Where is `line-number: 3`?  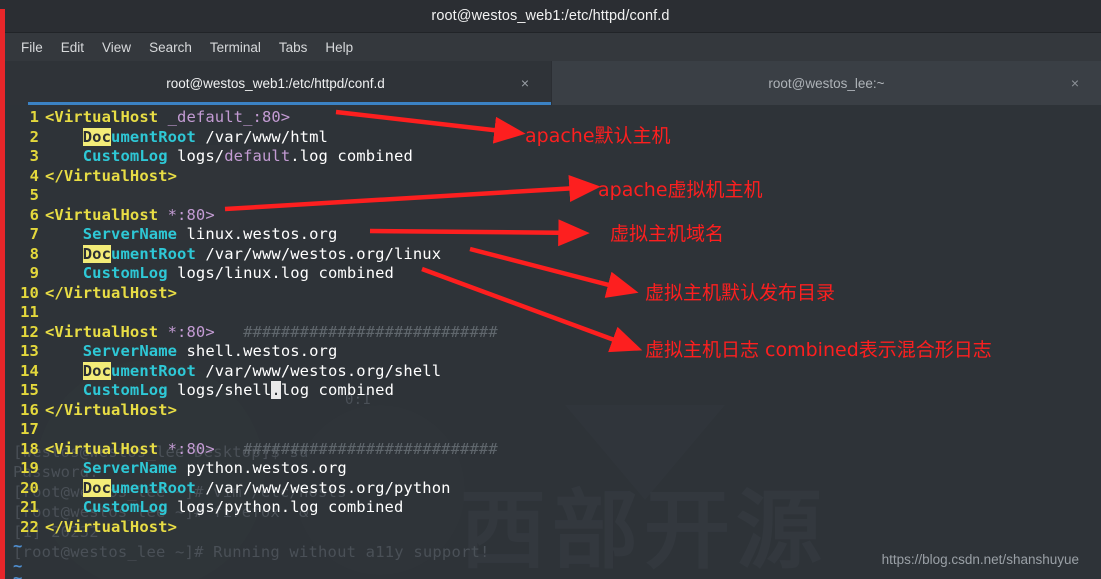
line-number: 3 is located at coordinates (34, 156).